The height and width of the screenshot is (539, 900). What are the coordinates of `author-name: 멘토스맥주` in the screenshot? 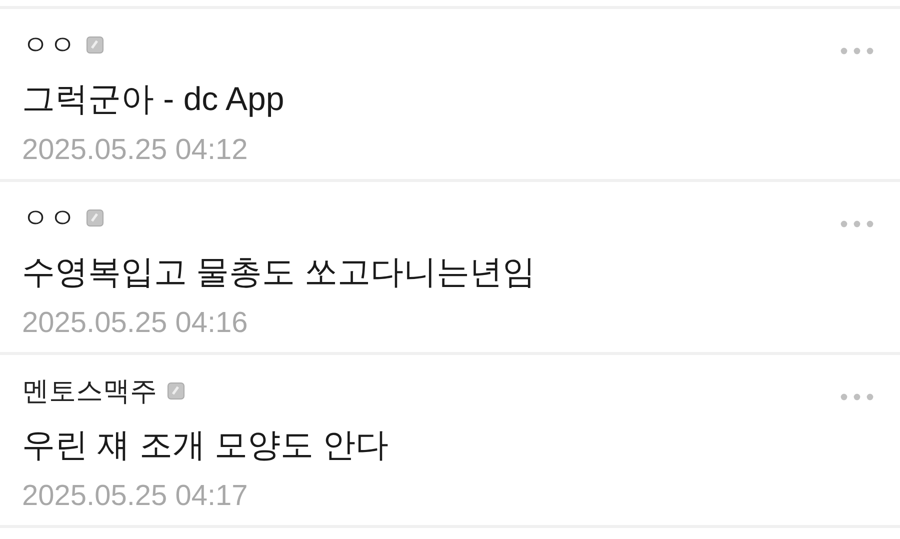 It's located at (89, 391).